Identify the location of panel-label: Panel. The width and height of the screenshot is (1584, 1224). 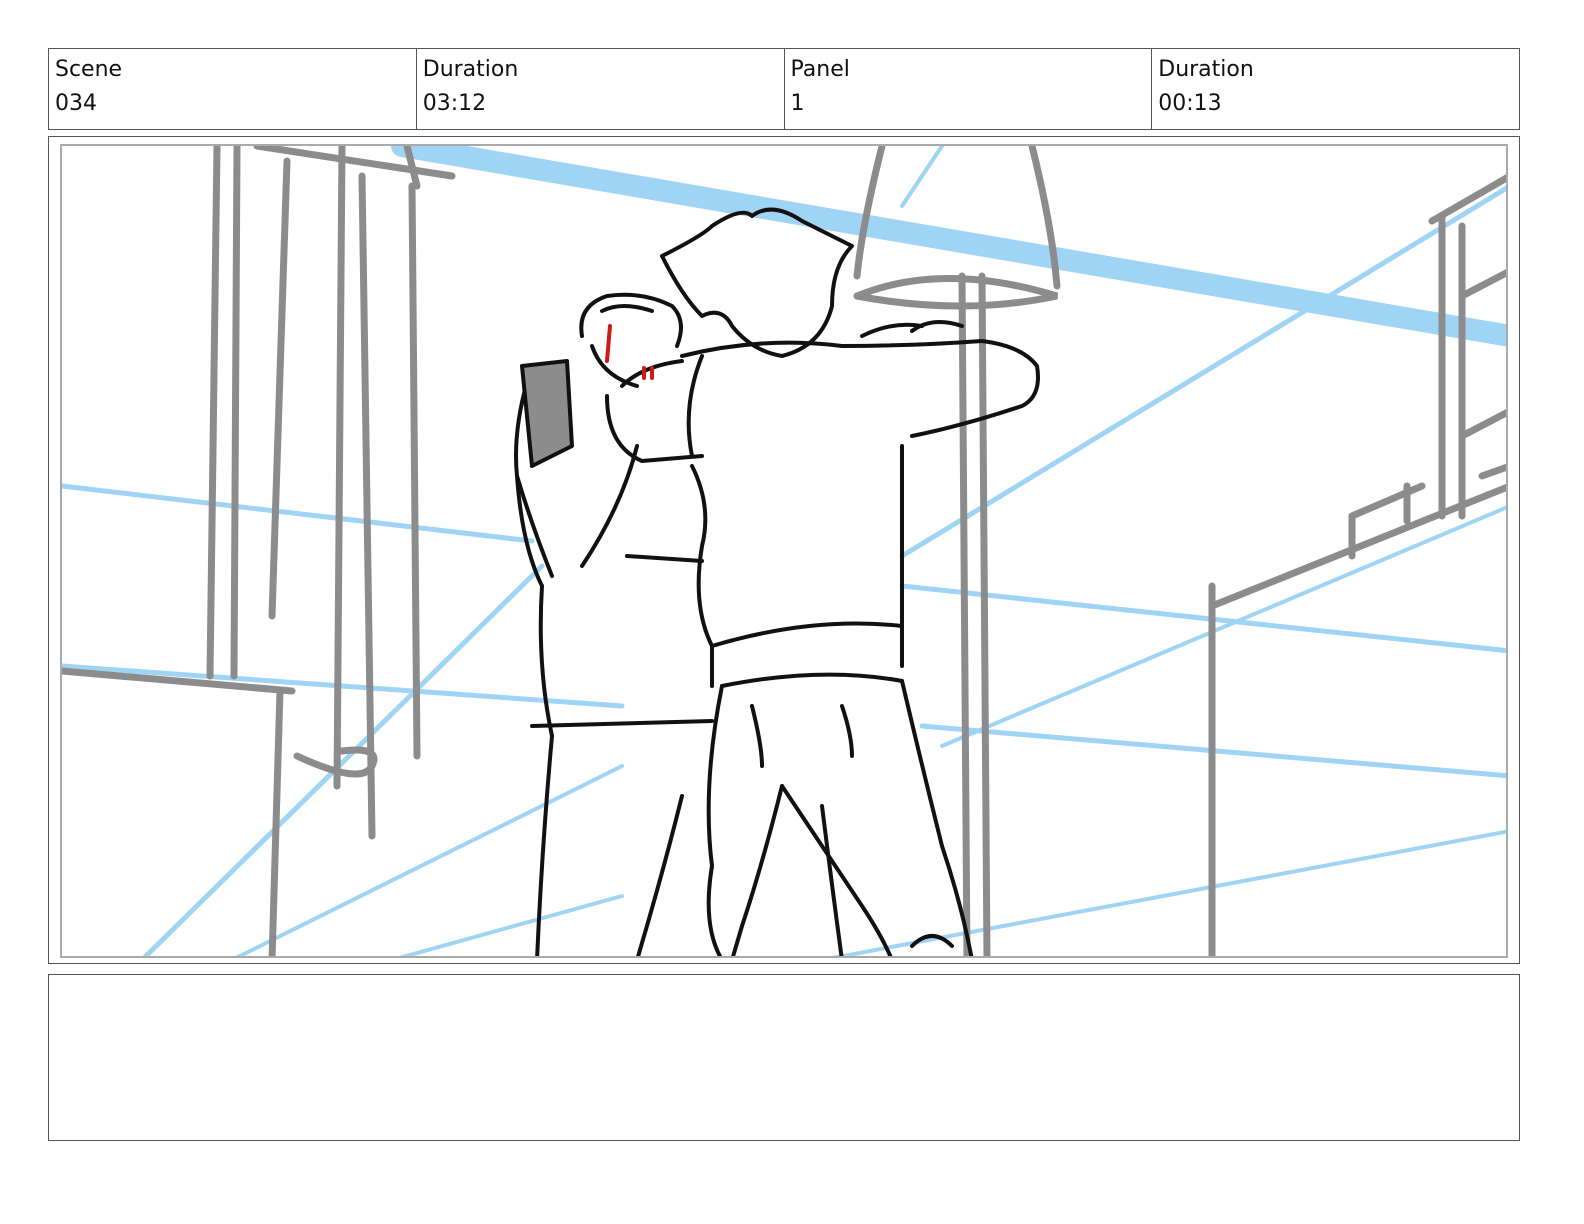
(820, 69).